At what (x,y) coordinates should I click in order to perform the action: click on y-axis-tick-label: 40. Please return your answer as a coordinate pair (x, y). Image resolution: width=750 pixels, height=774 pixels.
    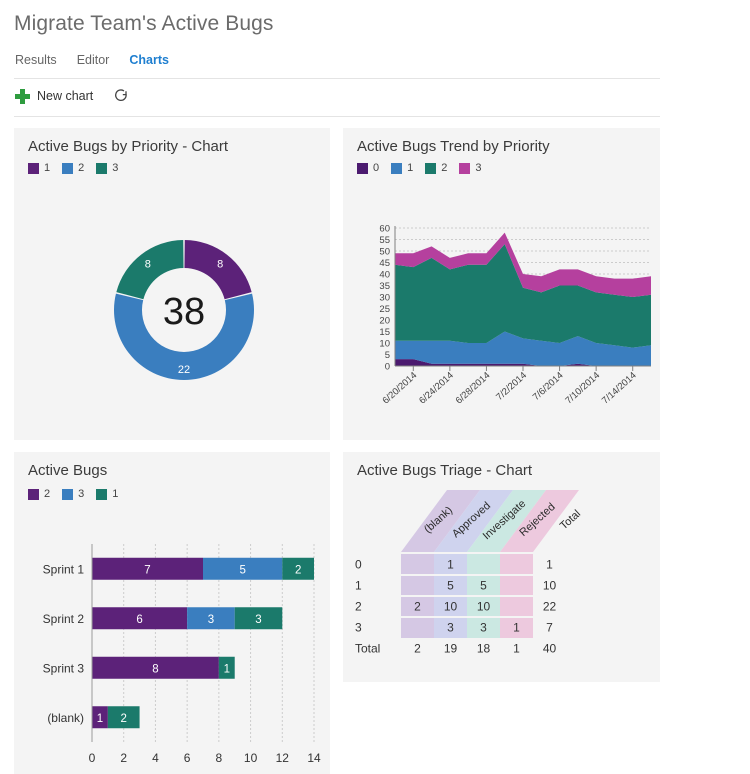
    Looking at the image, I should click on (384, 275).